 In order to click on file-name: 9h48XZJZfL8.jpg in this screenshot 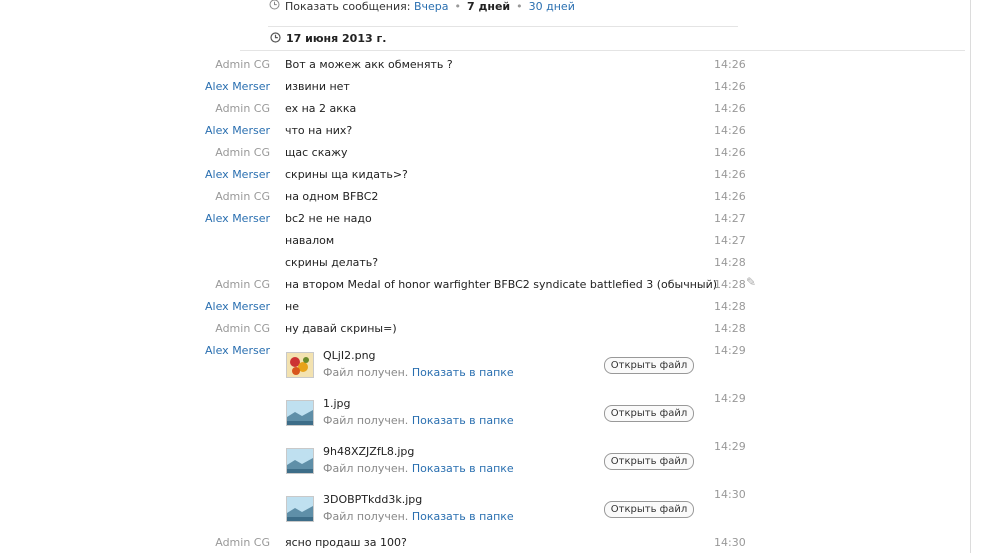, I will do `click(369, 451)`.